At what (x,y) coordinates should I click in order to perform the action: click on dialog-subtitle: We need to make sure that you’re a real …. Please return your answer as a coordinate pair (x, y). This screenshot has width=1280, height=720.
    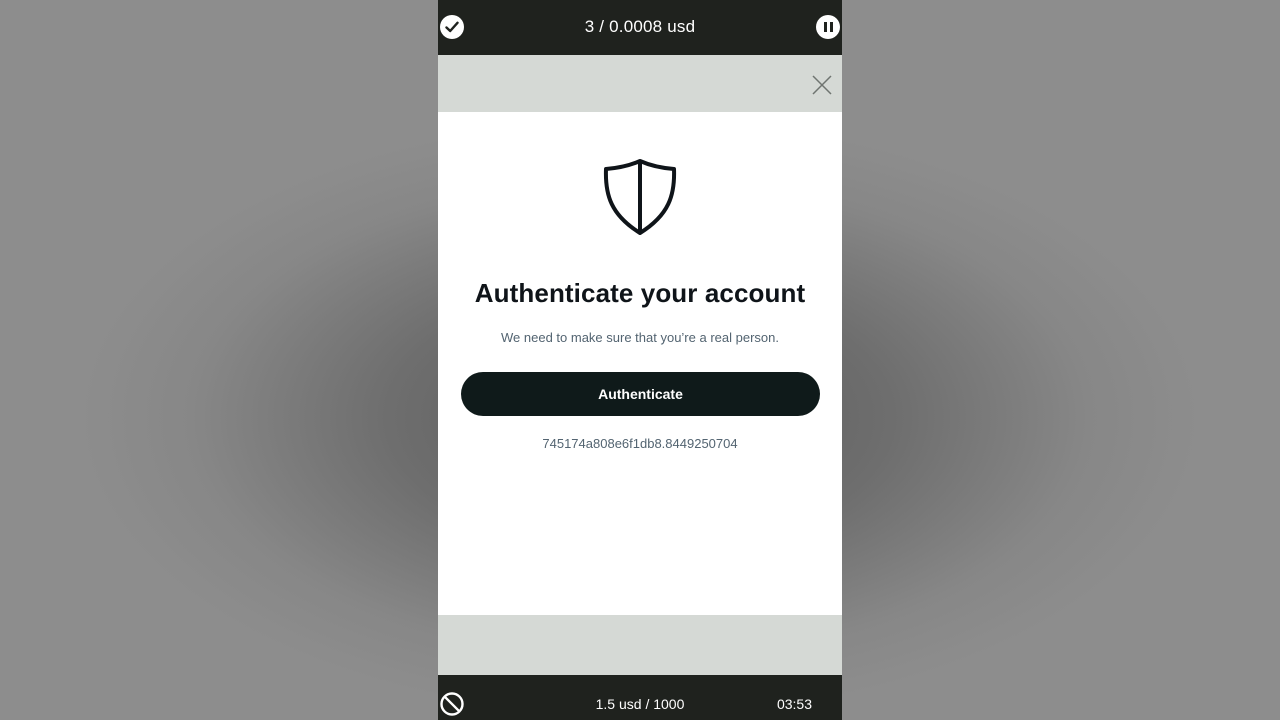
    Looking at the image, I should click on (640, 337).